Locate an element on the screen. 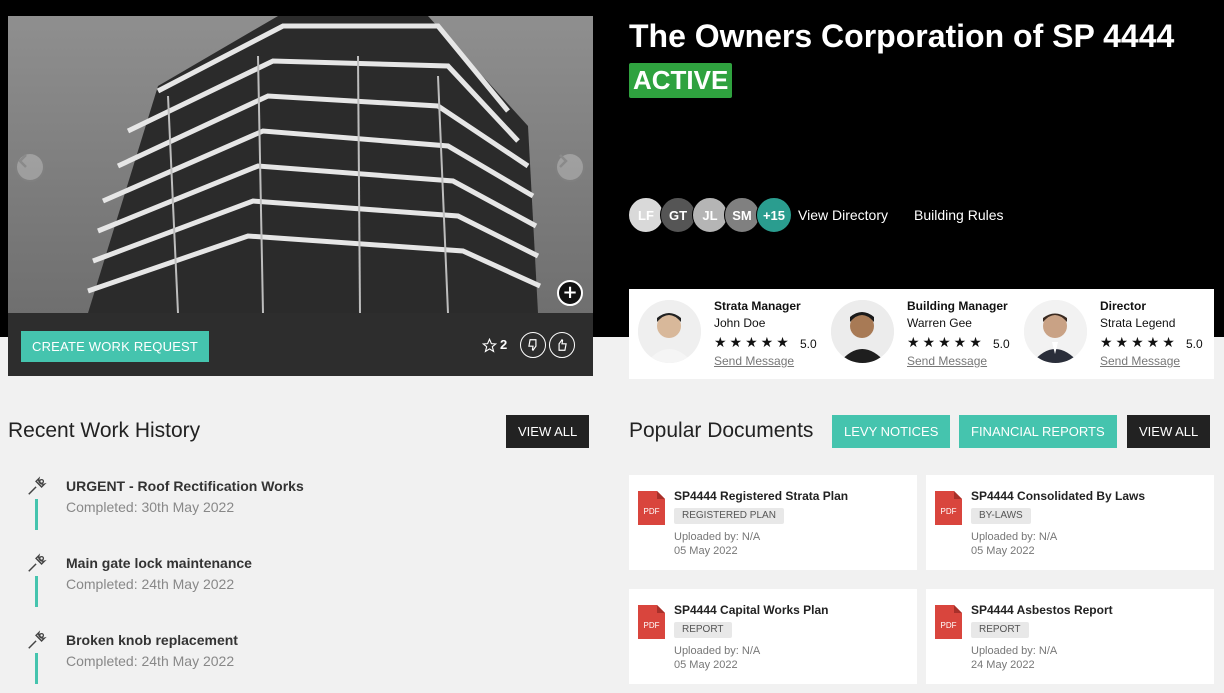 This screenshot has height=693, width=1224. avatar: SM is located at coordinates (742, 215).